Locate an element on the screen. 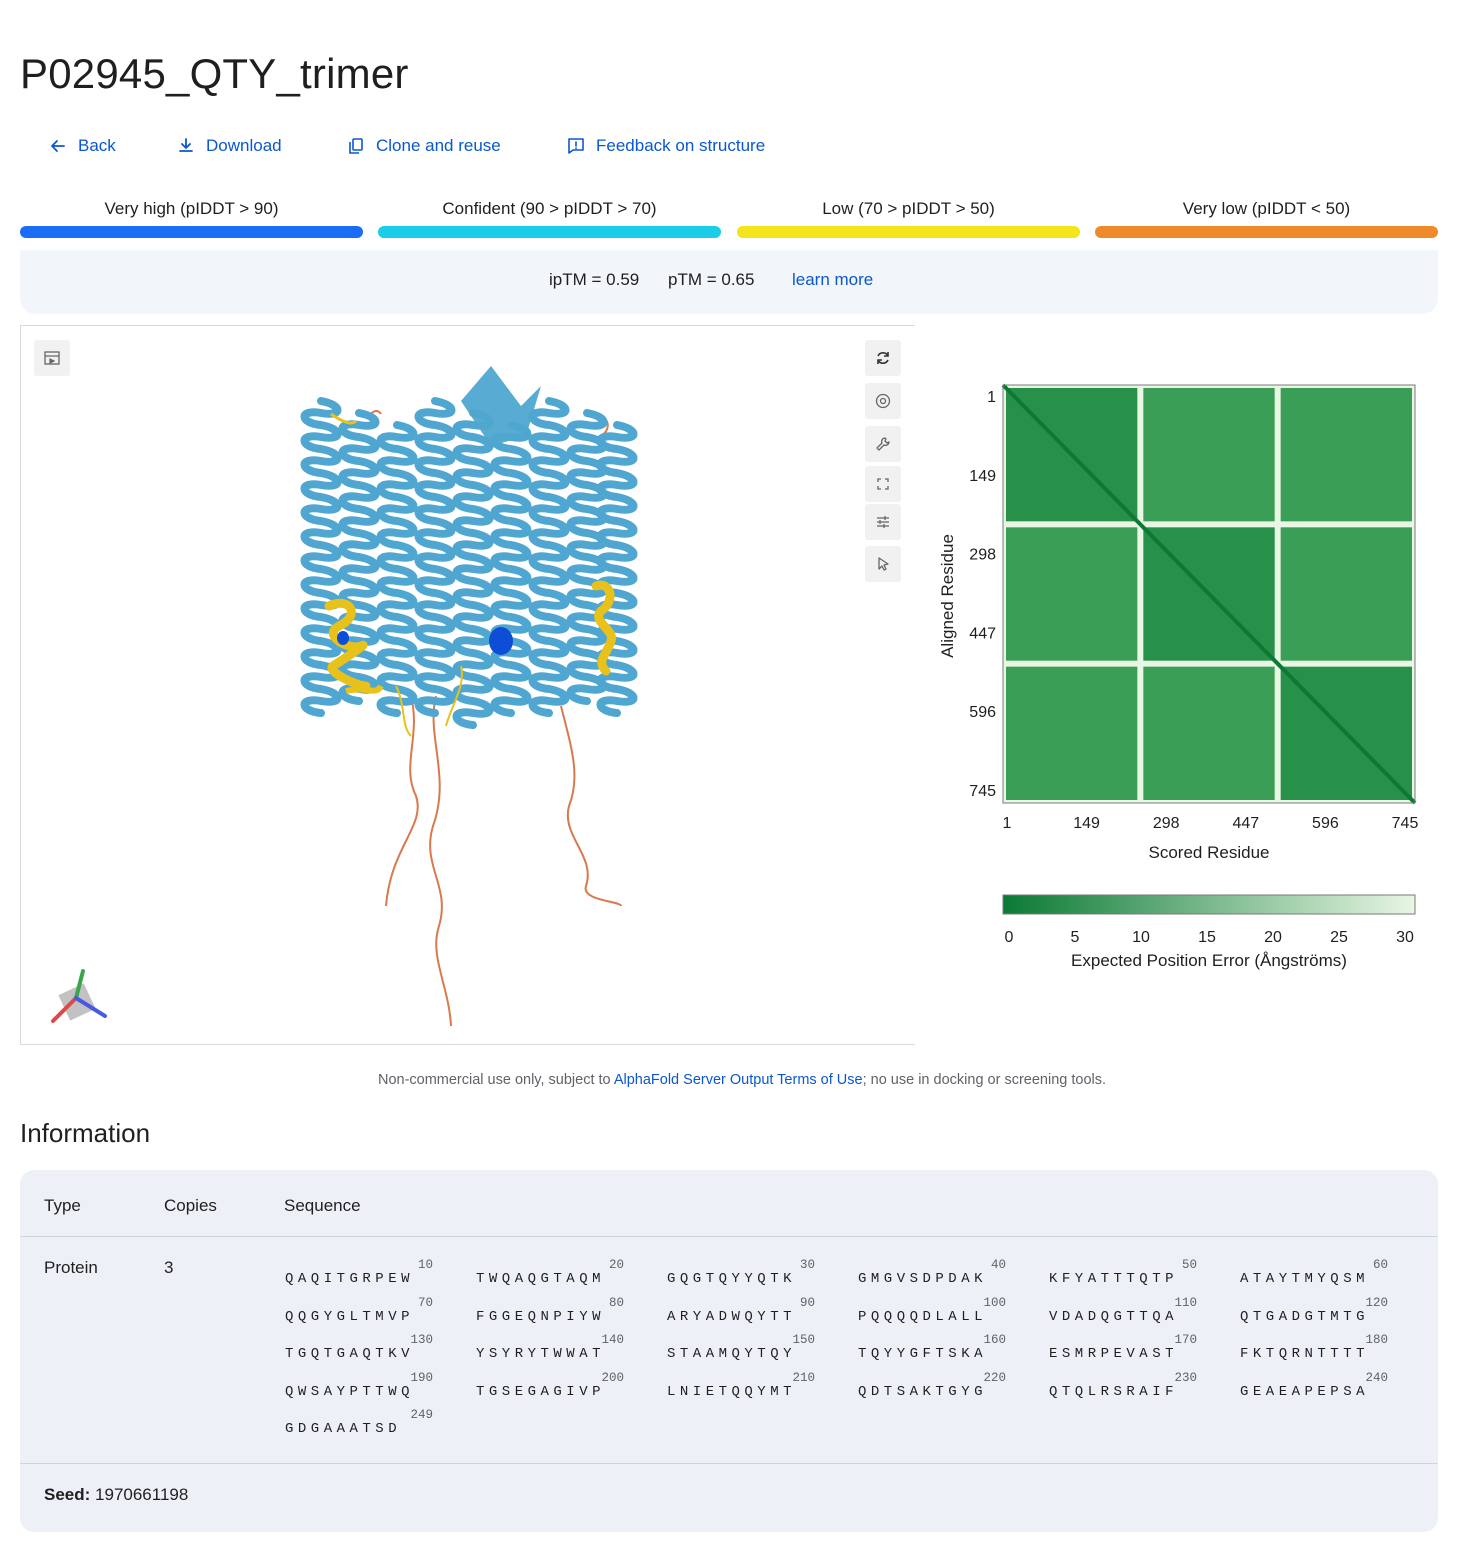  download-label: Download is located at coordinates (244, 145).